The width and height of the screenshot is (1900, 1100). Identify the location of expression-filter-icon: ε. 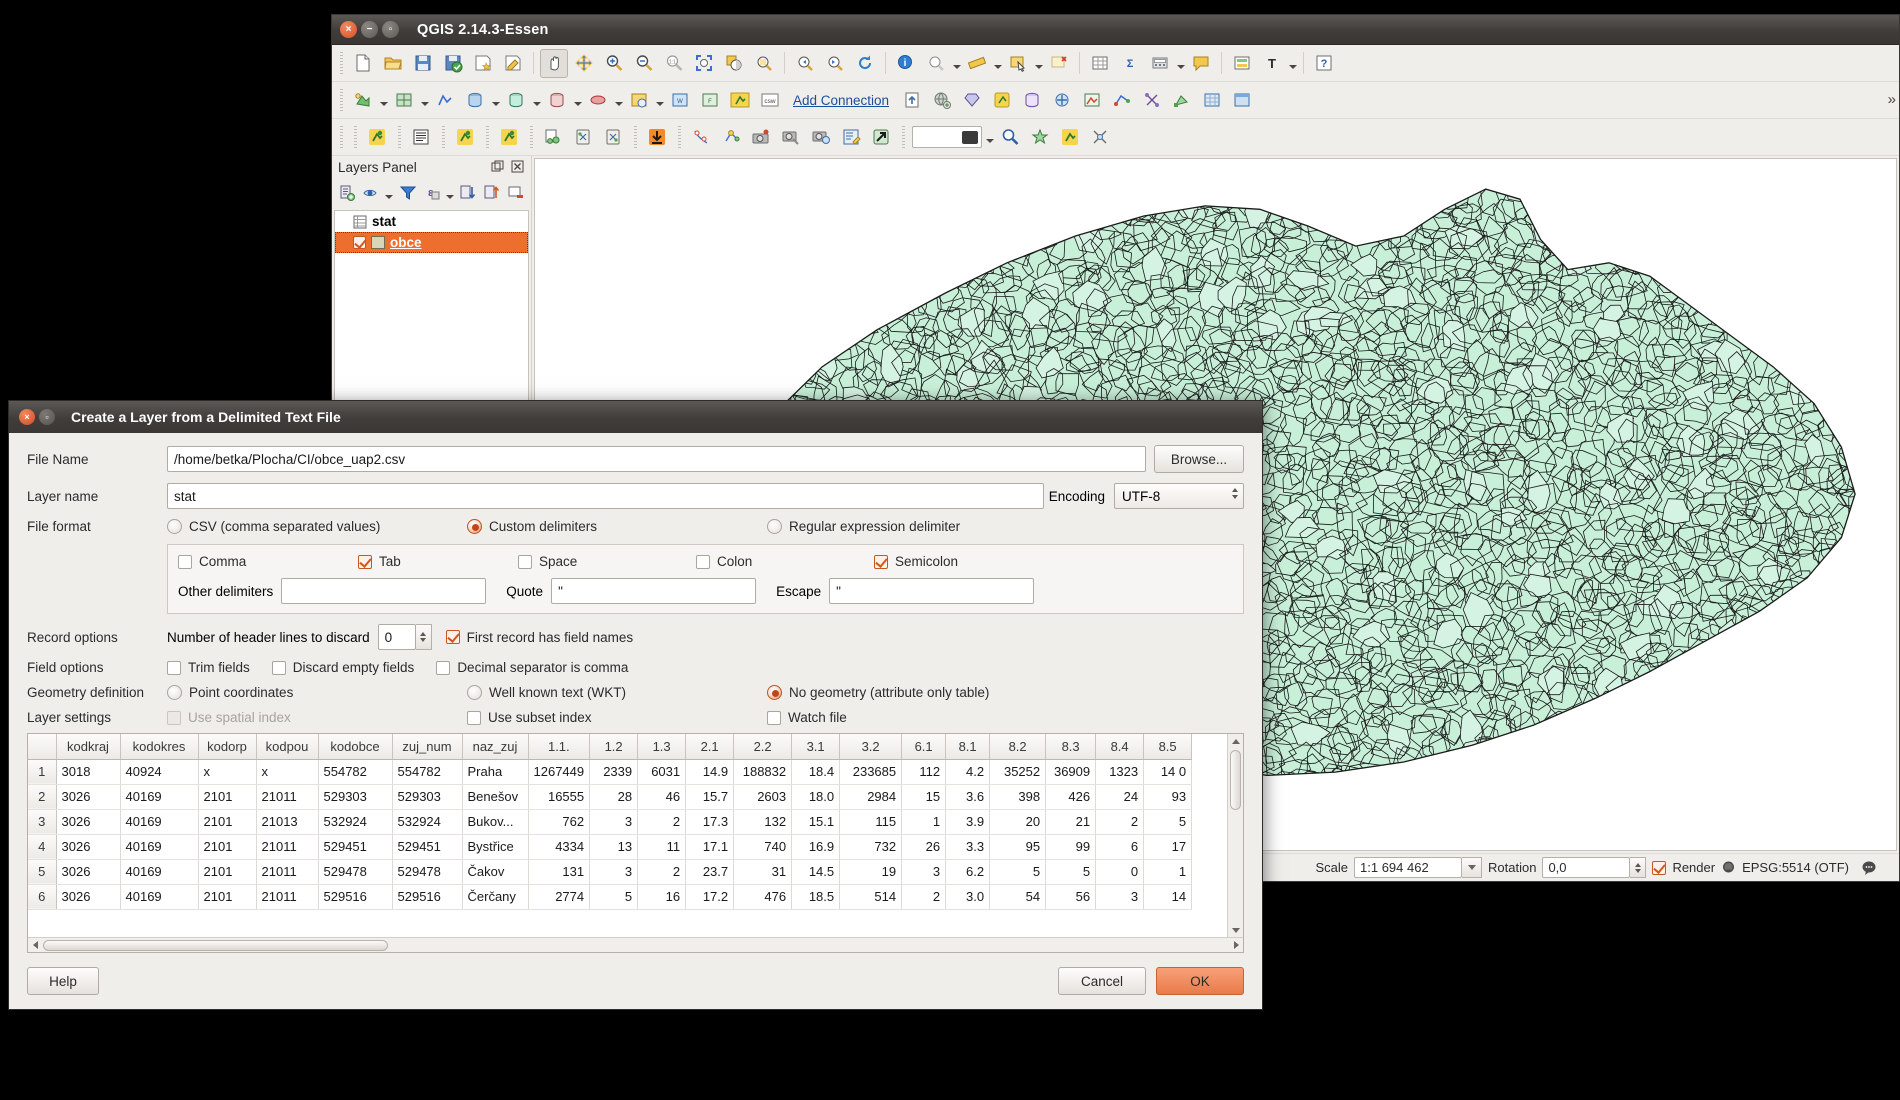
(432, 193).